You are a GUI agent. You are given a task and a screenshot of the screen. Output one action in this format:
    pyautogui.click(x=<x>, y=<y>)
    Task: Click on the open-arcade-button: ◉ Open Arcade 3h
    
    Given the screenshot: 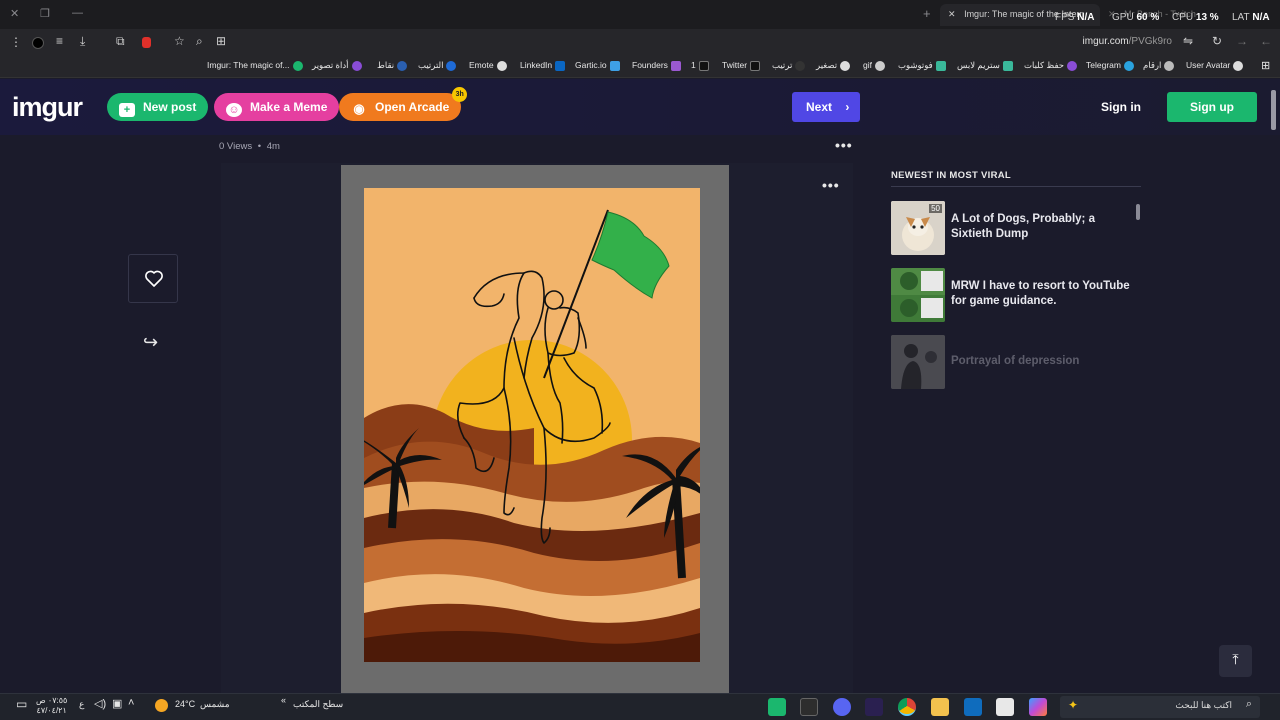 What is the action you would take?
    pyautogui.click(x=403, y=104)
    